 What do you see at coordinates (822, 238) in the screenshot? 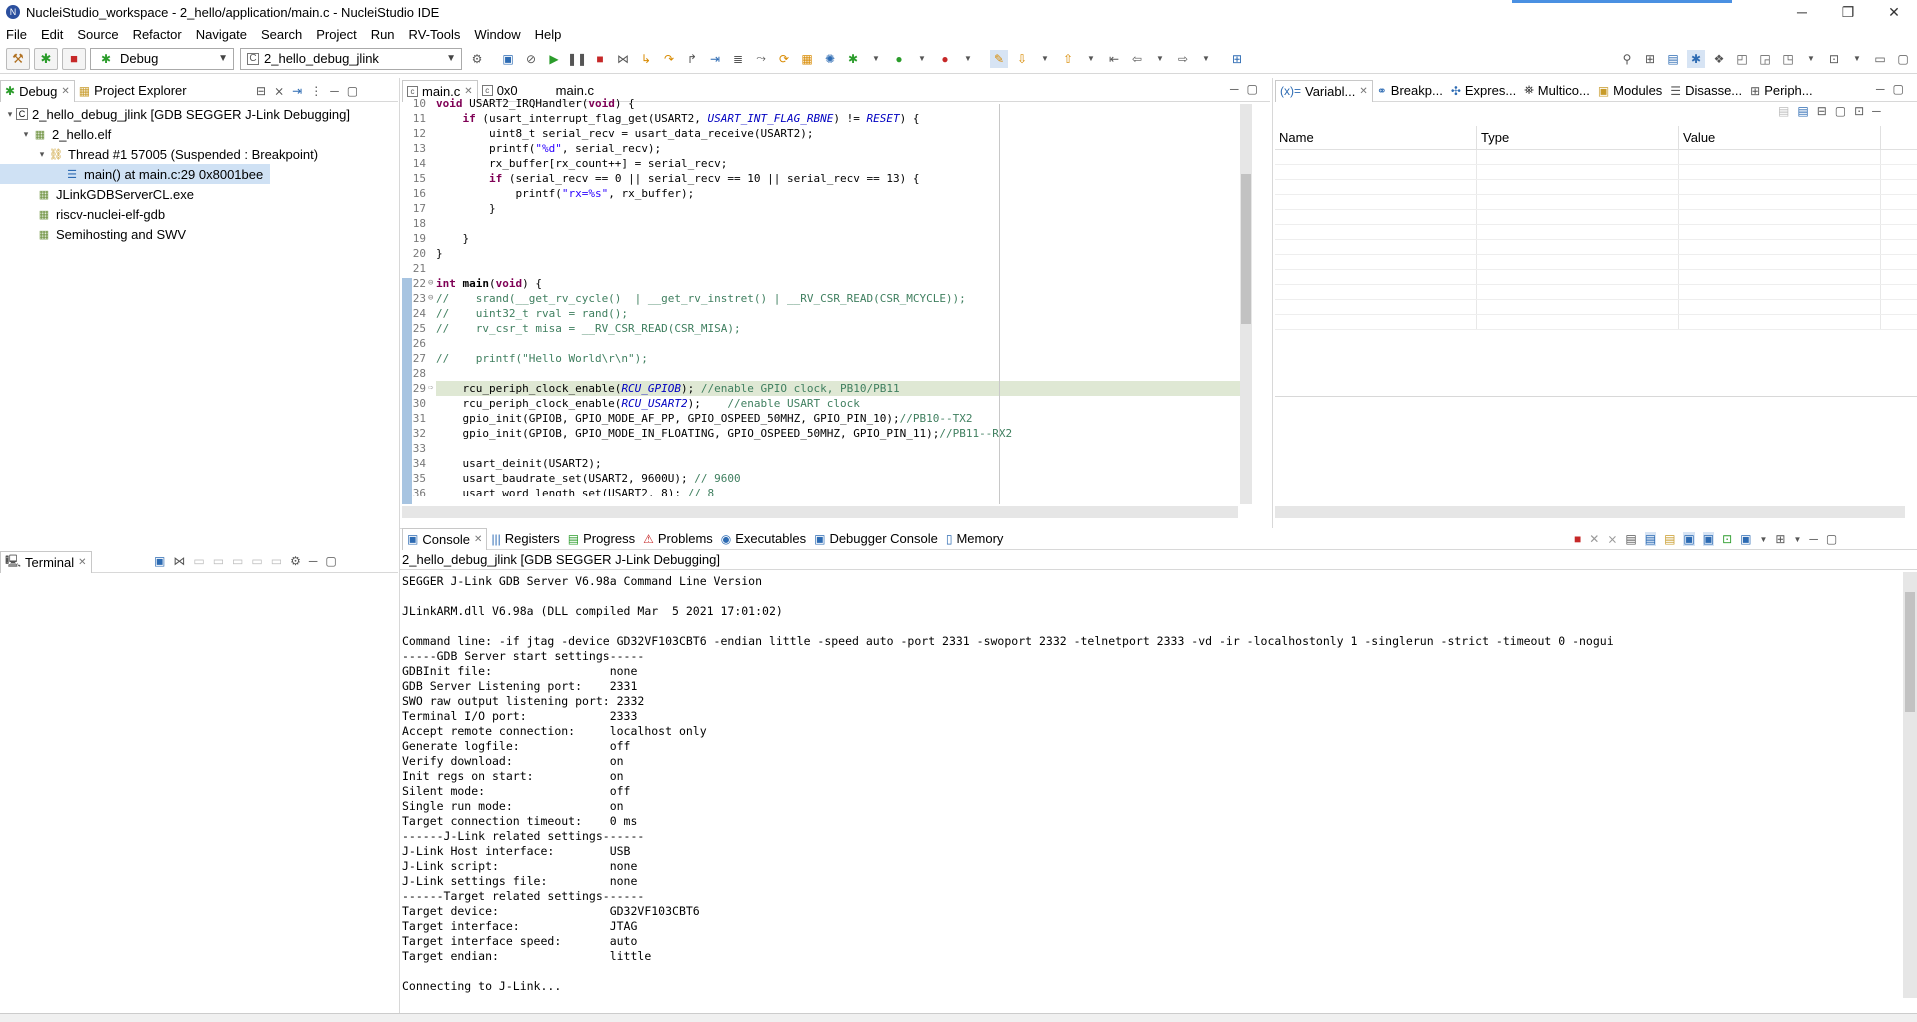
I see `code-line: 19 }` at bounding box center [822, 238].